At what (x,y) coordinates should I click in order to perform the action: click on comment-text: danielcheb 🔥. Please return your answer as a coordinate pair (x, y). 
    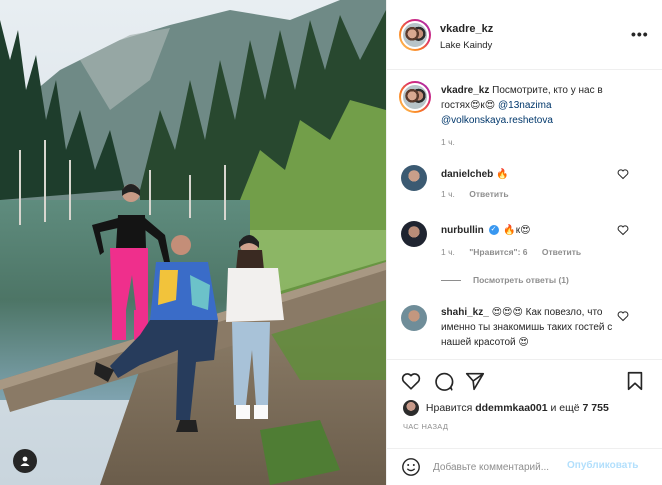
    Looking at the image, I should click on (530, 174).